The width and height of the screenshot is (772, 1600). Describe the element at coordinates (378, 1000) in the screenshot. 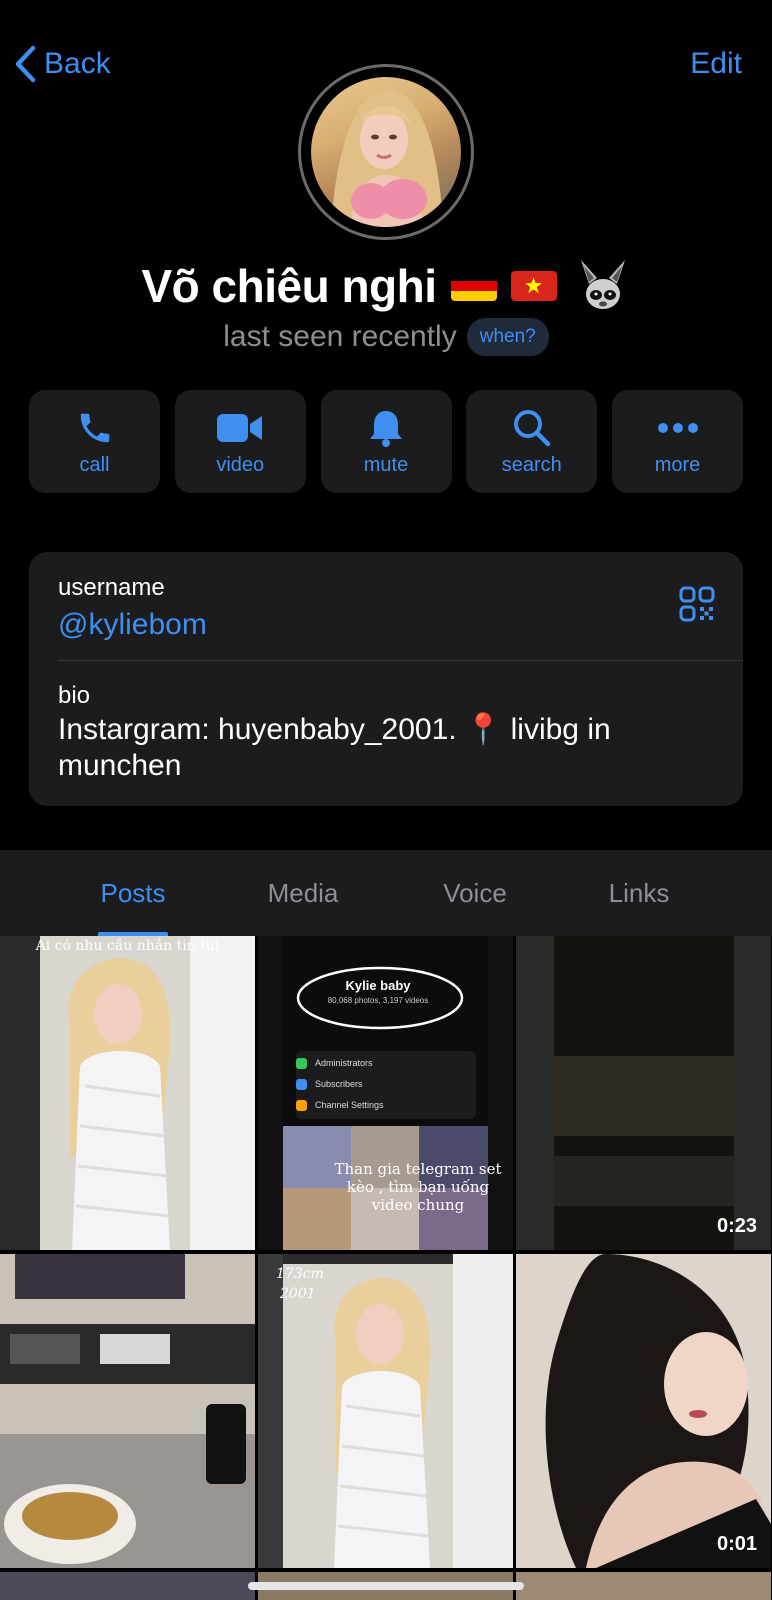

I see `channel-counts-preview: 80,068 photos, 3,197 videos` at that location.